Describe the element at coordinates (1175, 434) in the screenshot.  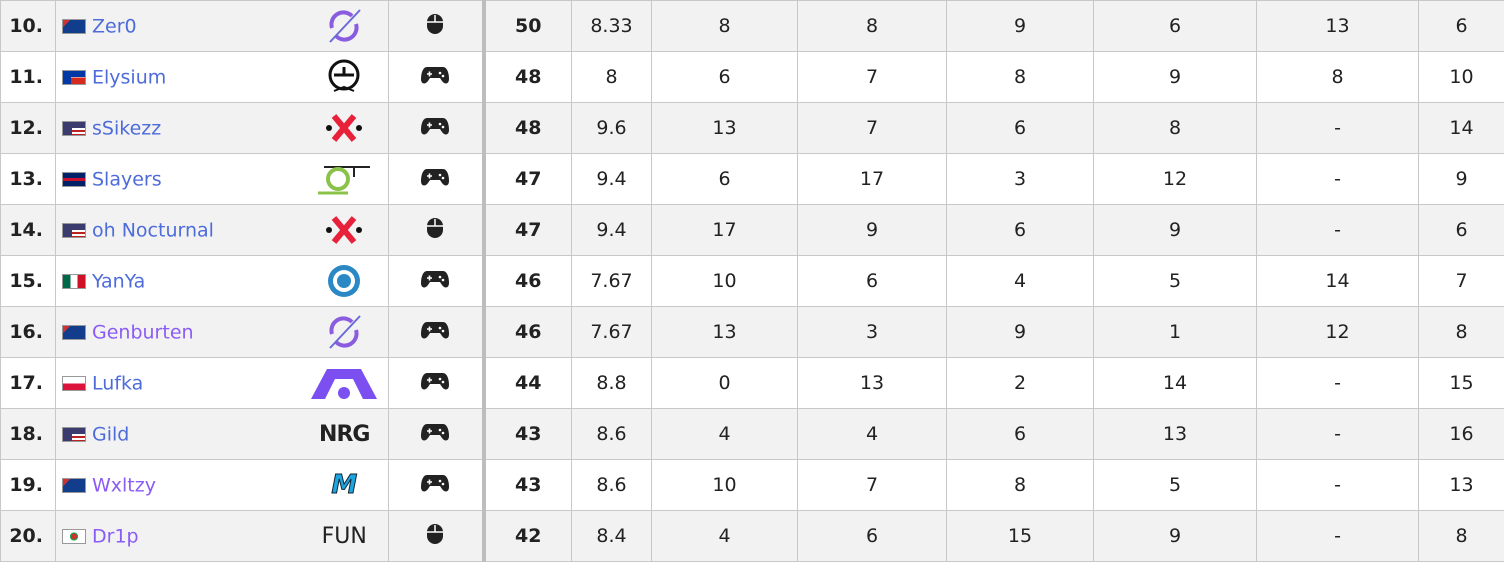
I see `game-4-points: 13` at that location.